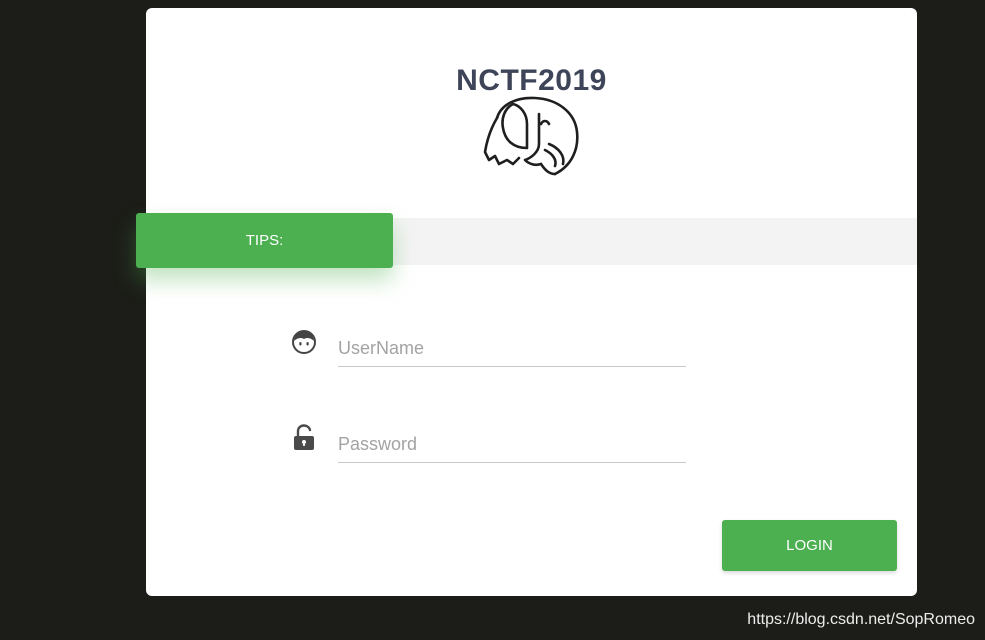  Describe the element at coordinates (531, 80) in the screenshot. I see `page-title: NCTF2019` at that location.